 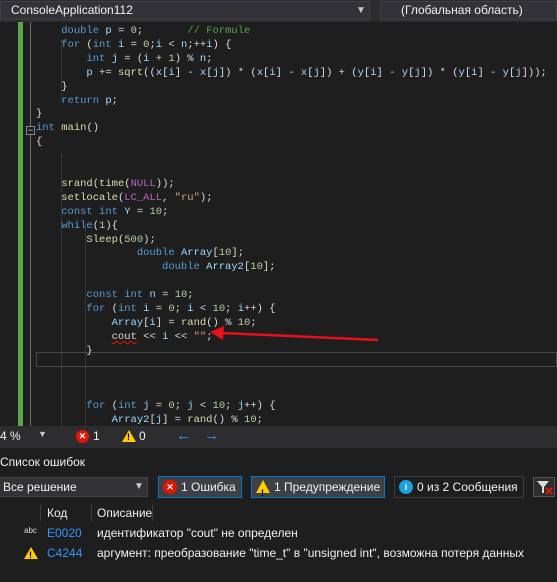 What do you see at coordinates (142, 436) in the screenshot?
I see `warning-count: 0` at bounding box center [142, 436].